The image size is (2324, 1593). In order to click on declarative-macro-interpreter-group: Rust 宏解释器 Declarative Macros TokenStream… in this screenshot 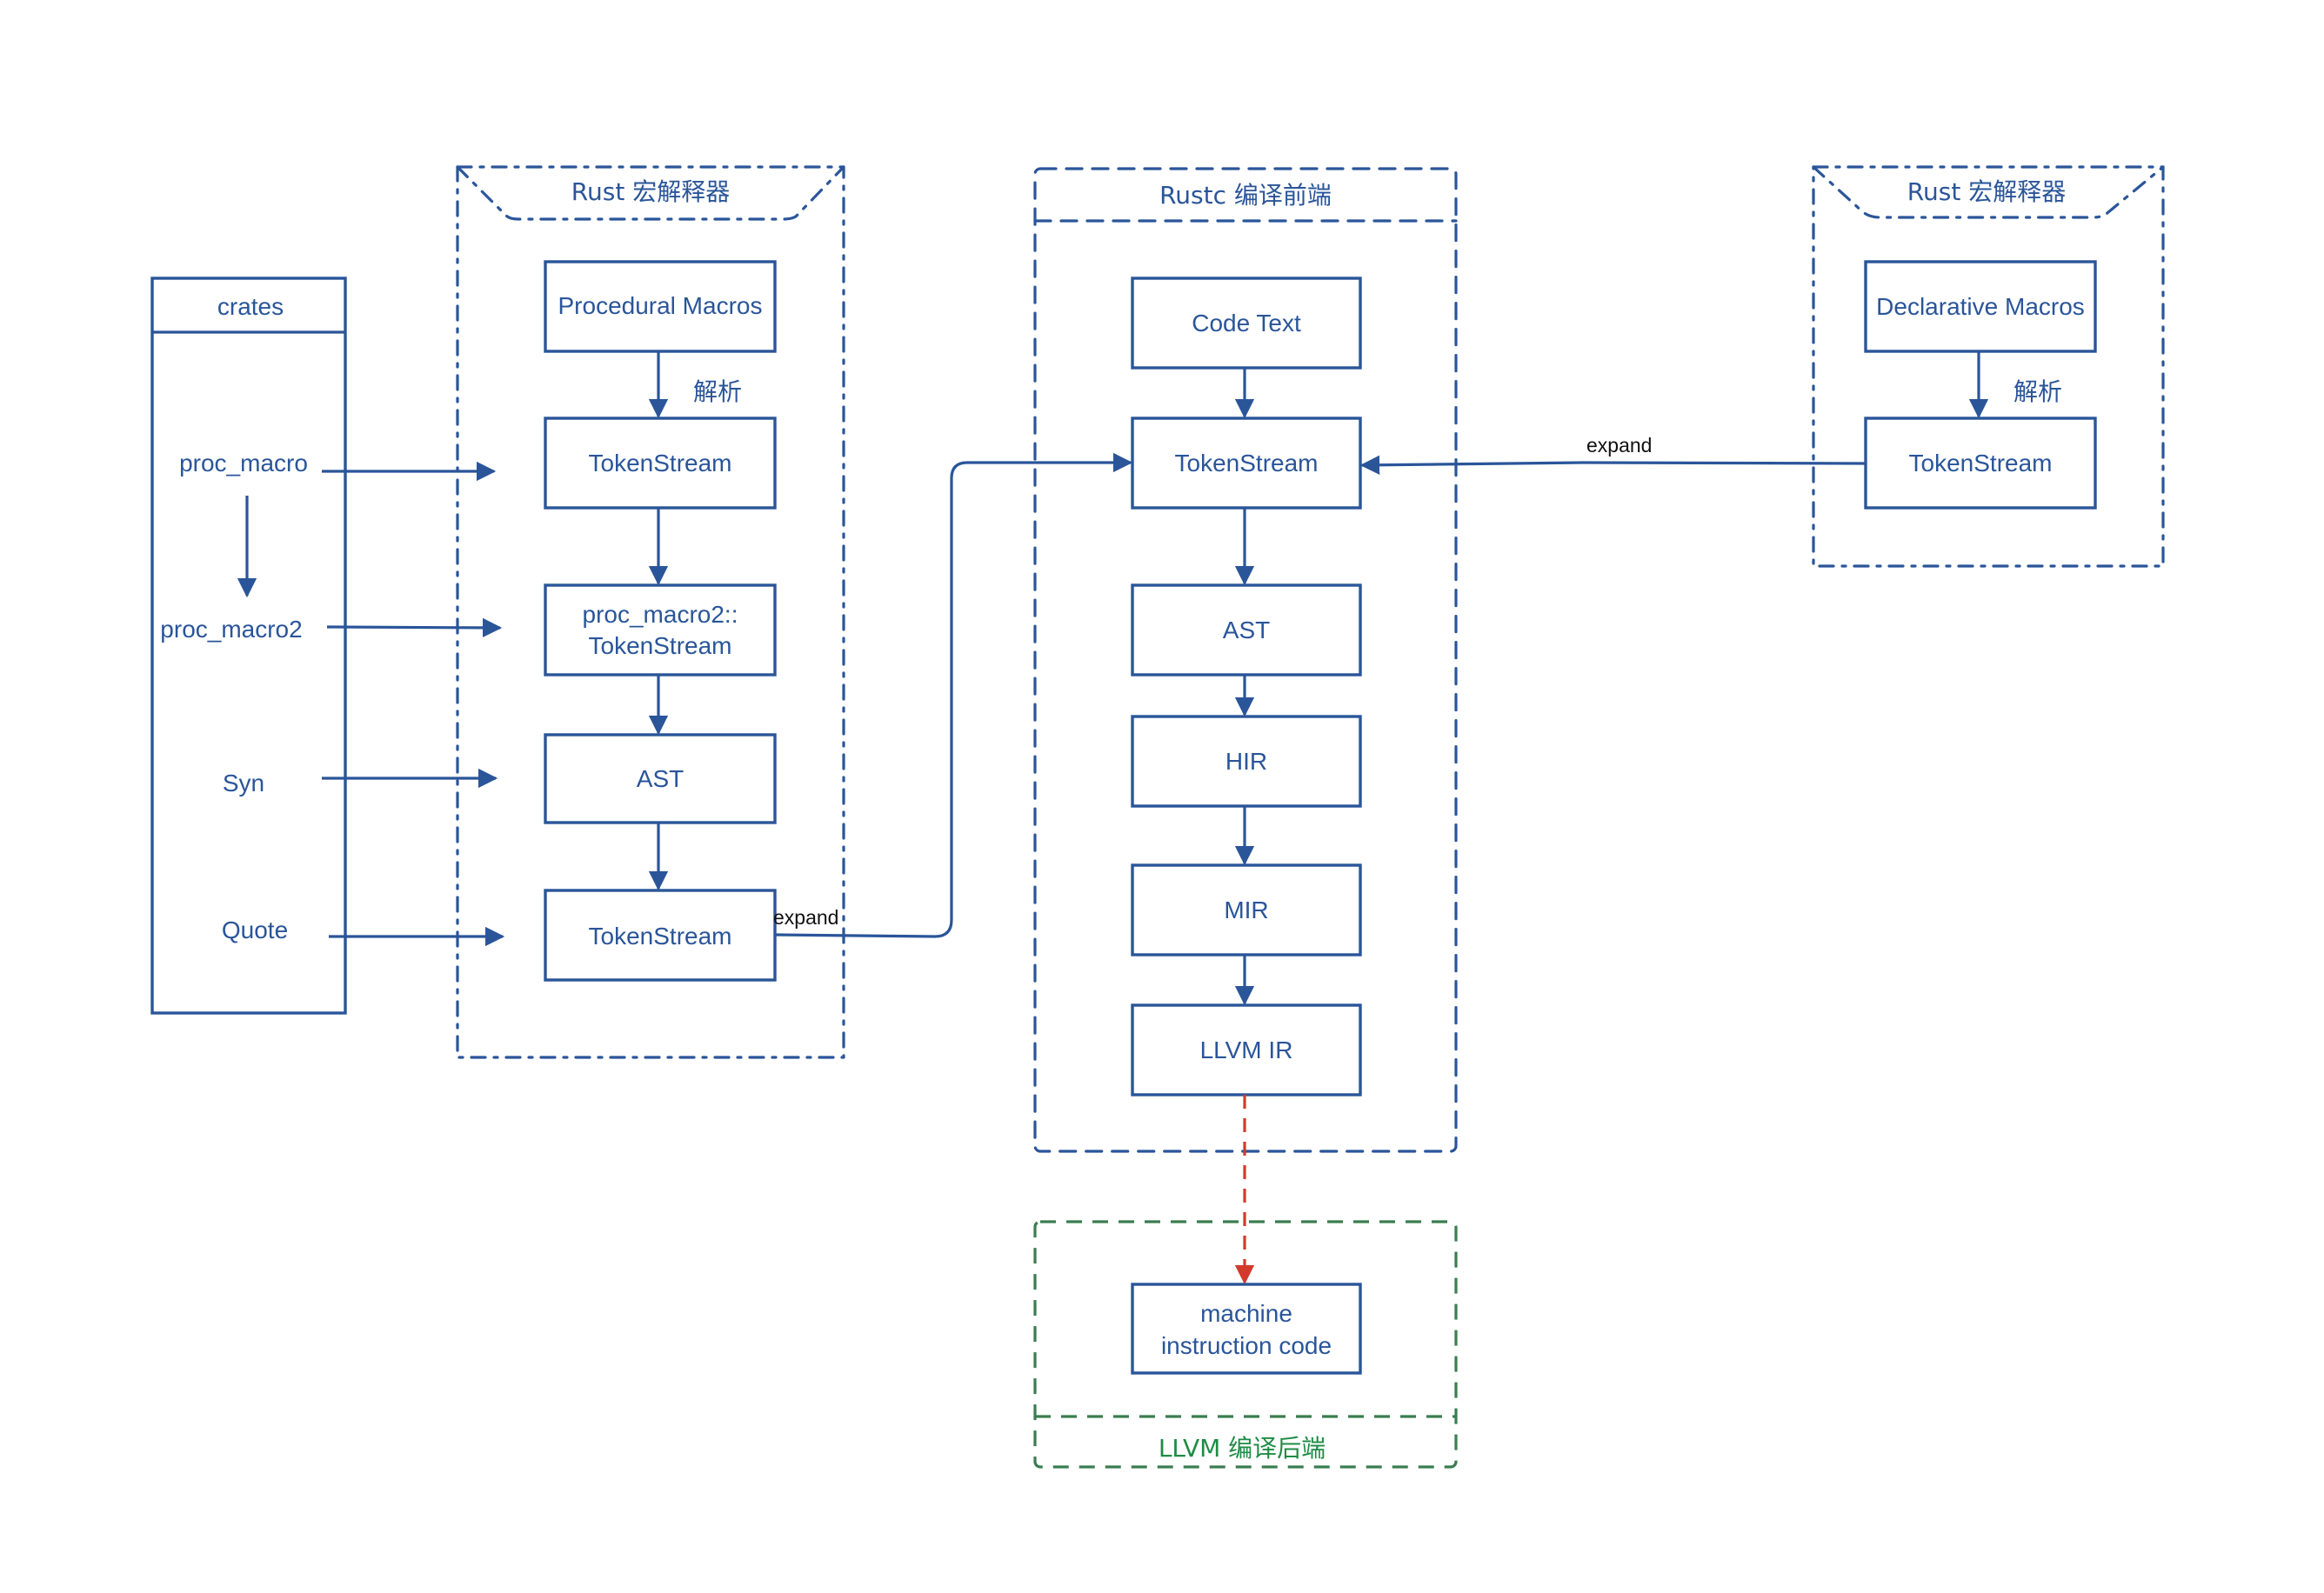, I will do `click(1988, 367)`.